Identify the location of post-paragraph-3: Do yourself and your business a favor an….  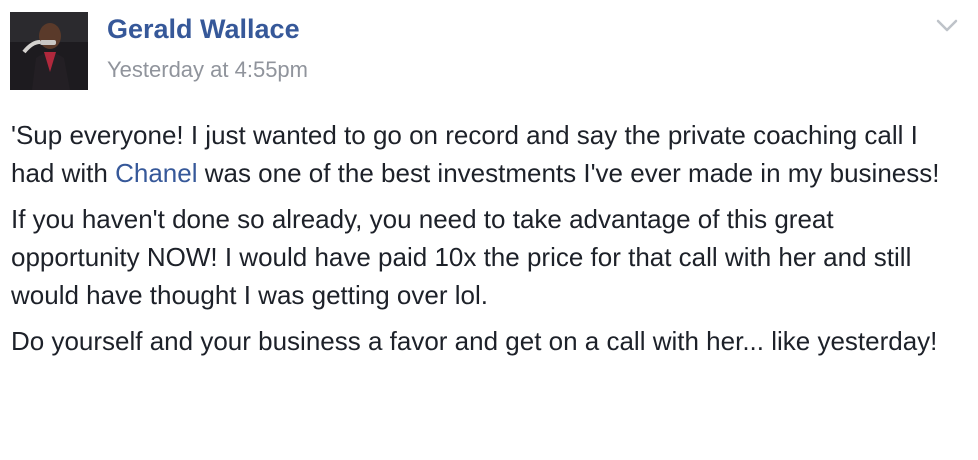
(474, 341).